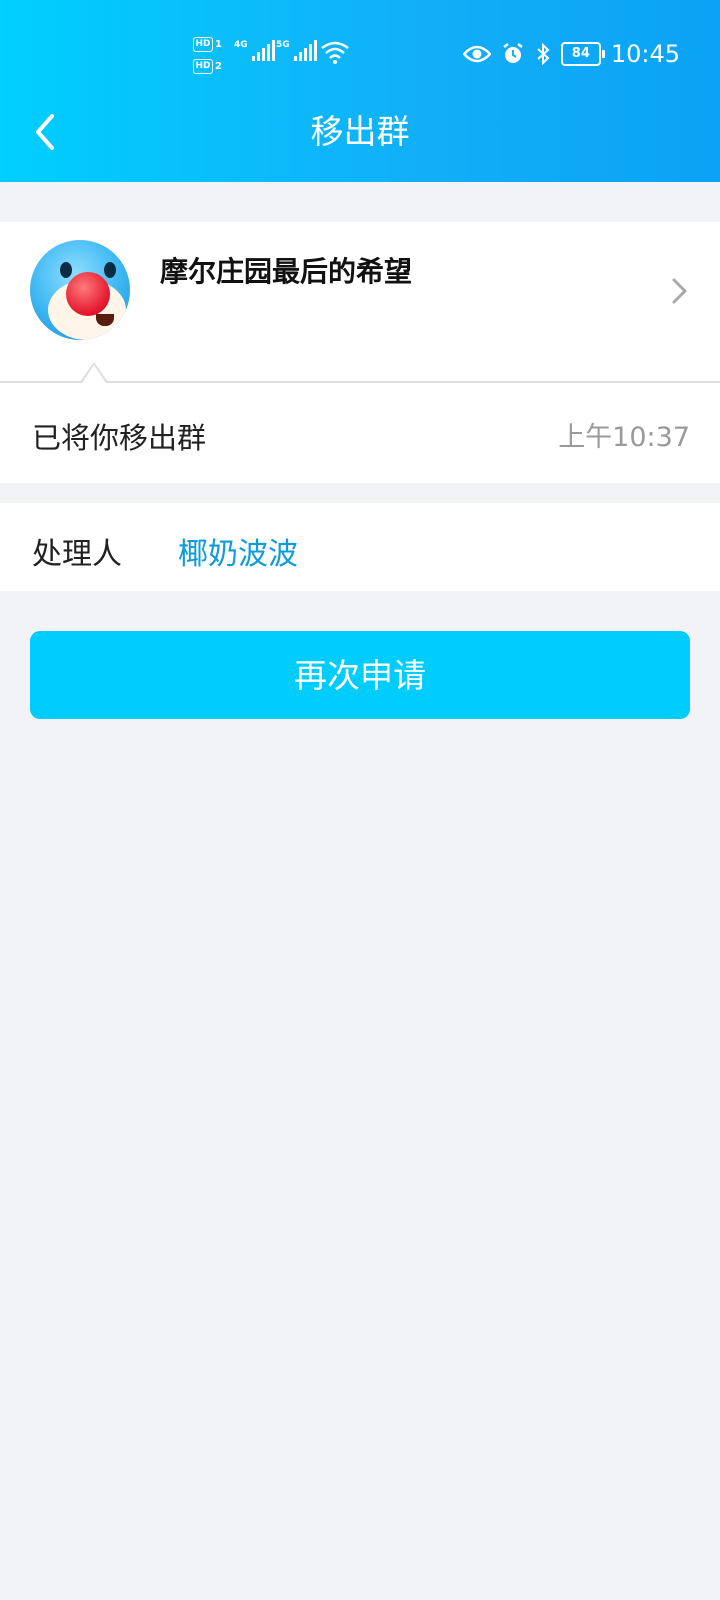 Image resolution: width=720 pixels, height=1600 pixels. Describe the element at coordinates (296, 50) in the screenshot. I see `signal-icon: 5G` at that location.